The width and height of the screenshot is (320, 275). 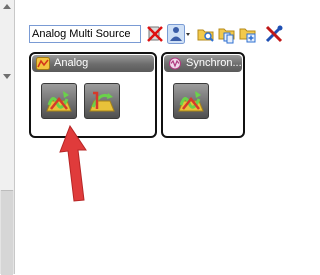 What do you see at coordinates (7, 95) in the screenshot?
I see `left-dock-strip` at bounding box center [7, 95].